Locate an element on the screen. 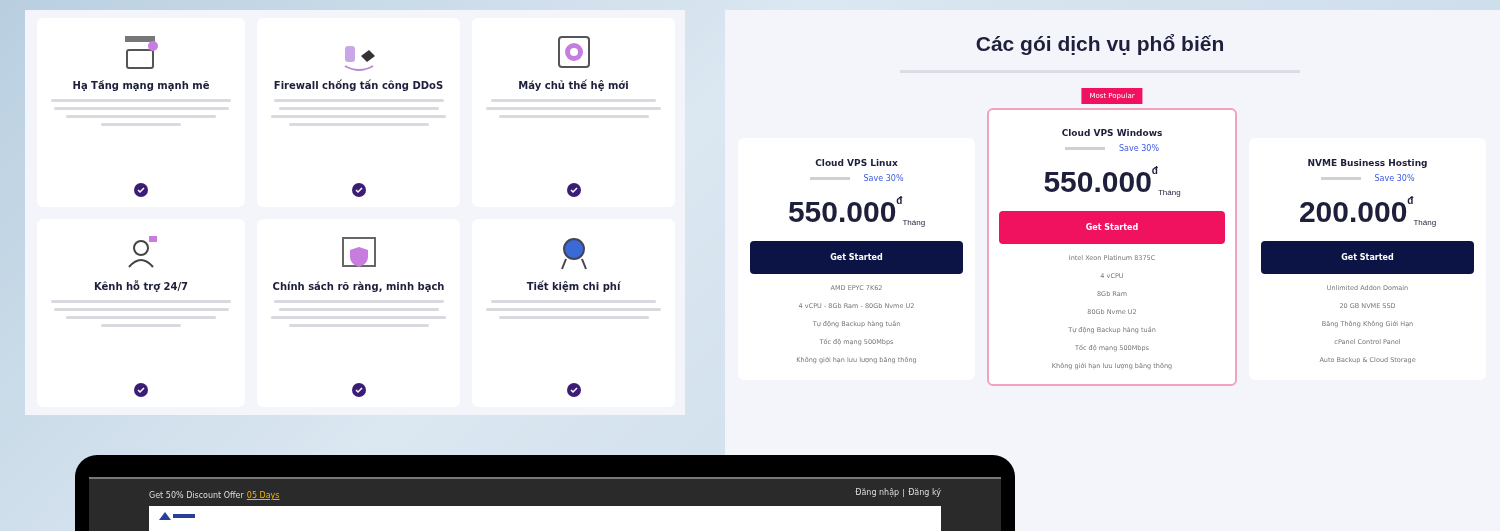 This screenshot has width=1500, height=531. feature-title: Hạ Tầng mạng mạnh mẽ is located at coordinates (141, 85).